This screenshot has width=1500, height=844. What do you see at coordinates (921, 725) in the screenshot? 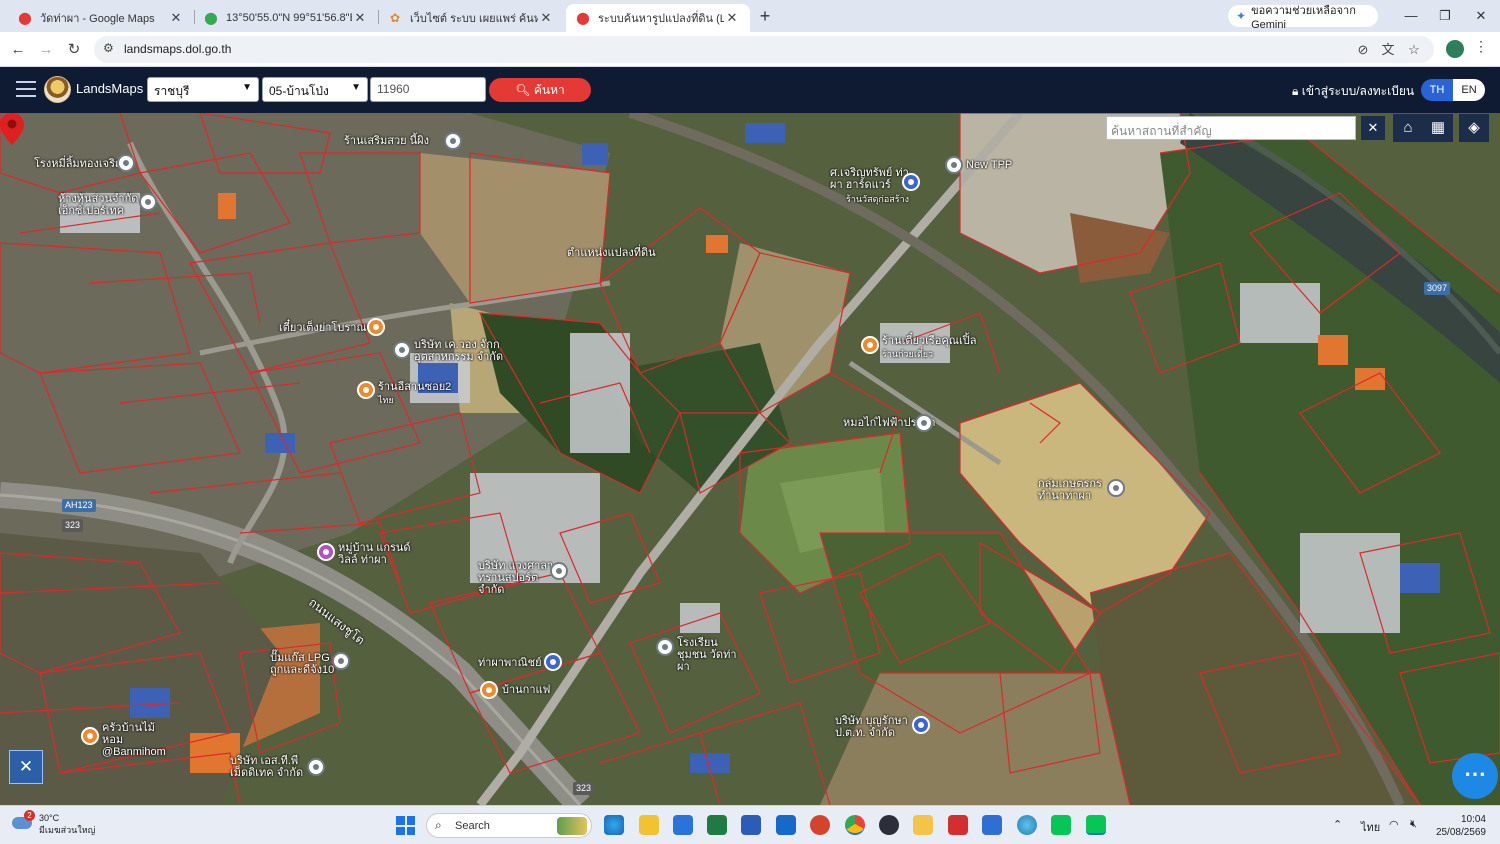
I see `gas-station-marker-icon` at bounding box center [921, 725].